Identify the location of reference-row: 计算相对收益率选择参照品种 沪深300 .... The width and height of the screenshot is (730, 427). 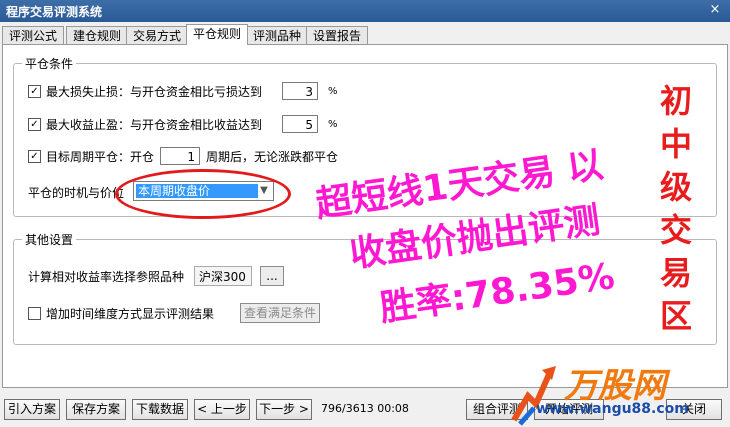
(156, 276).